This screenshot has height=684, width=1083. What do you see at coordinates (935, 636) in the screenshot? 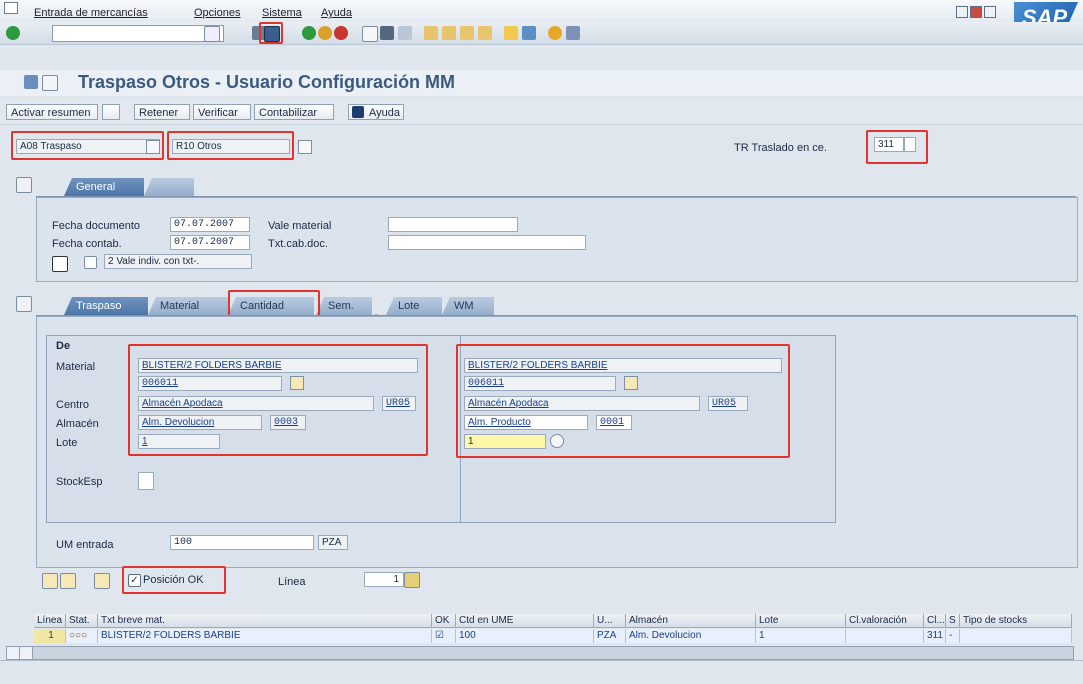
I see `cell-cl: 311` at bounding box center [935, 636].